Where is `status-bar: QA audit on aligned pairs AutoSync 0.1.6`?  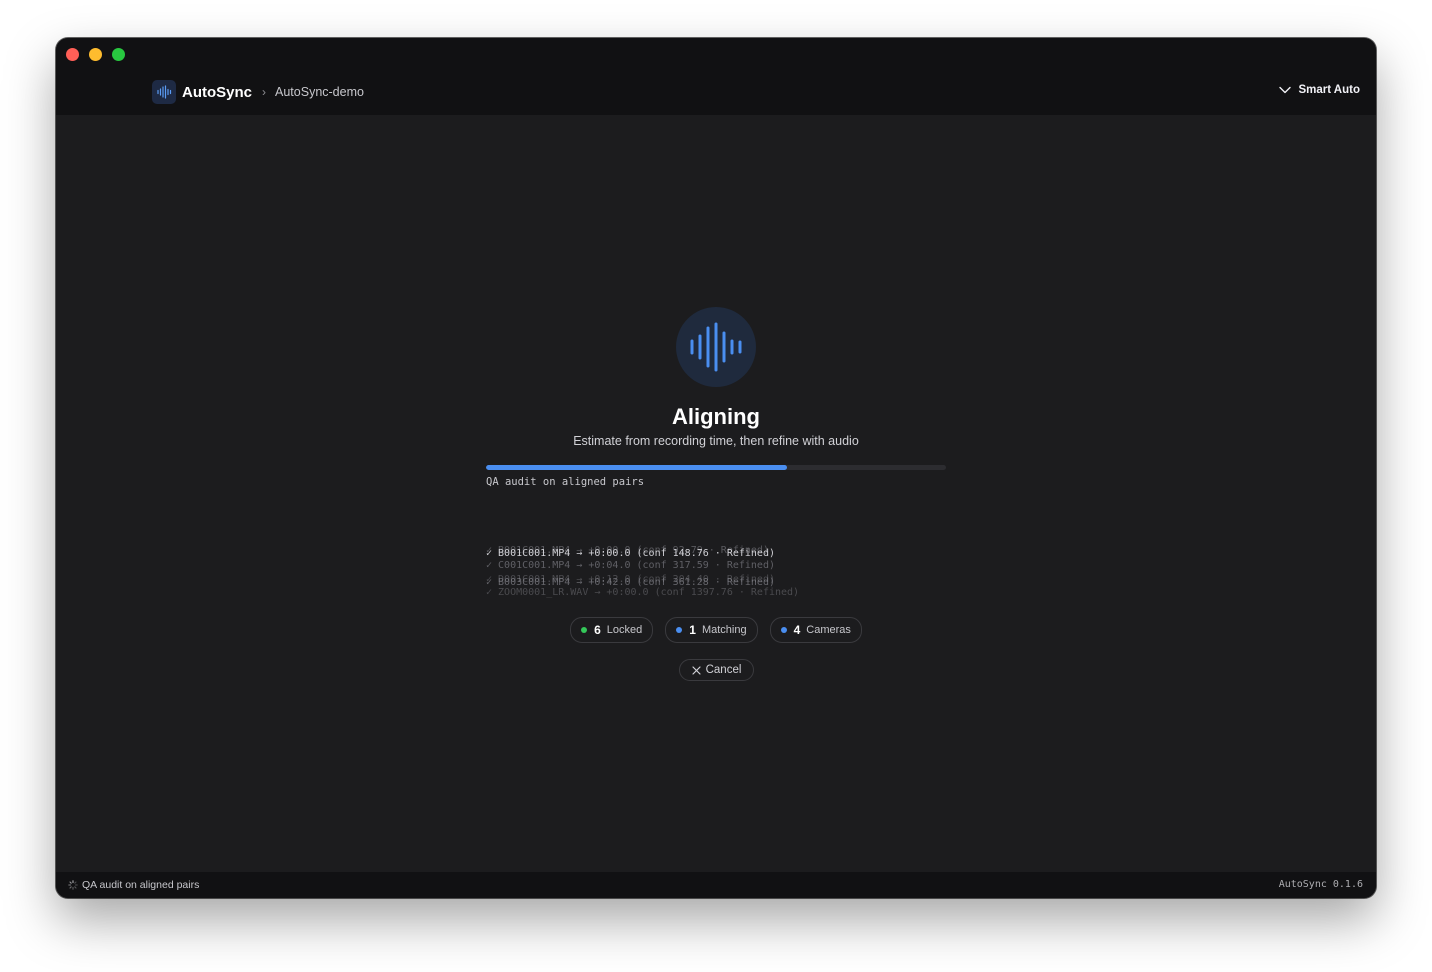
status-bar: QA audit on aligned pairs AutoSync 0.1.6 is located at coordinates (716, 885).